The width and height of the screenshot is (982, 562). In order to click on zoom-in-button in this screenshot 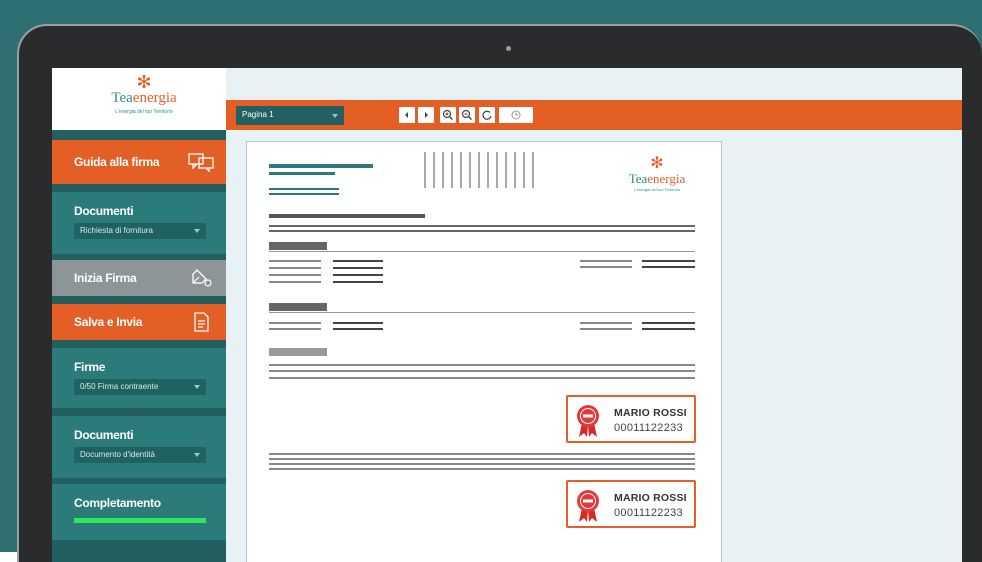, I will do `click(448, 115)`.